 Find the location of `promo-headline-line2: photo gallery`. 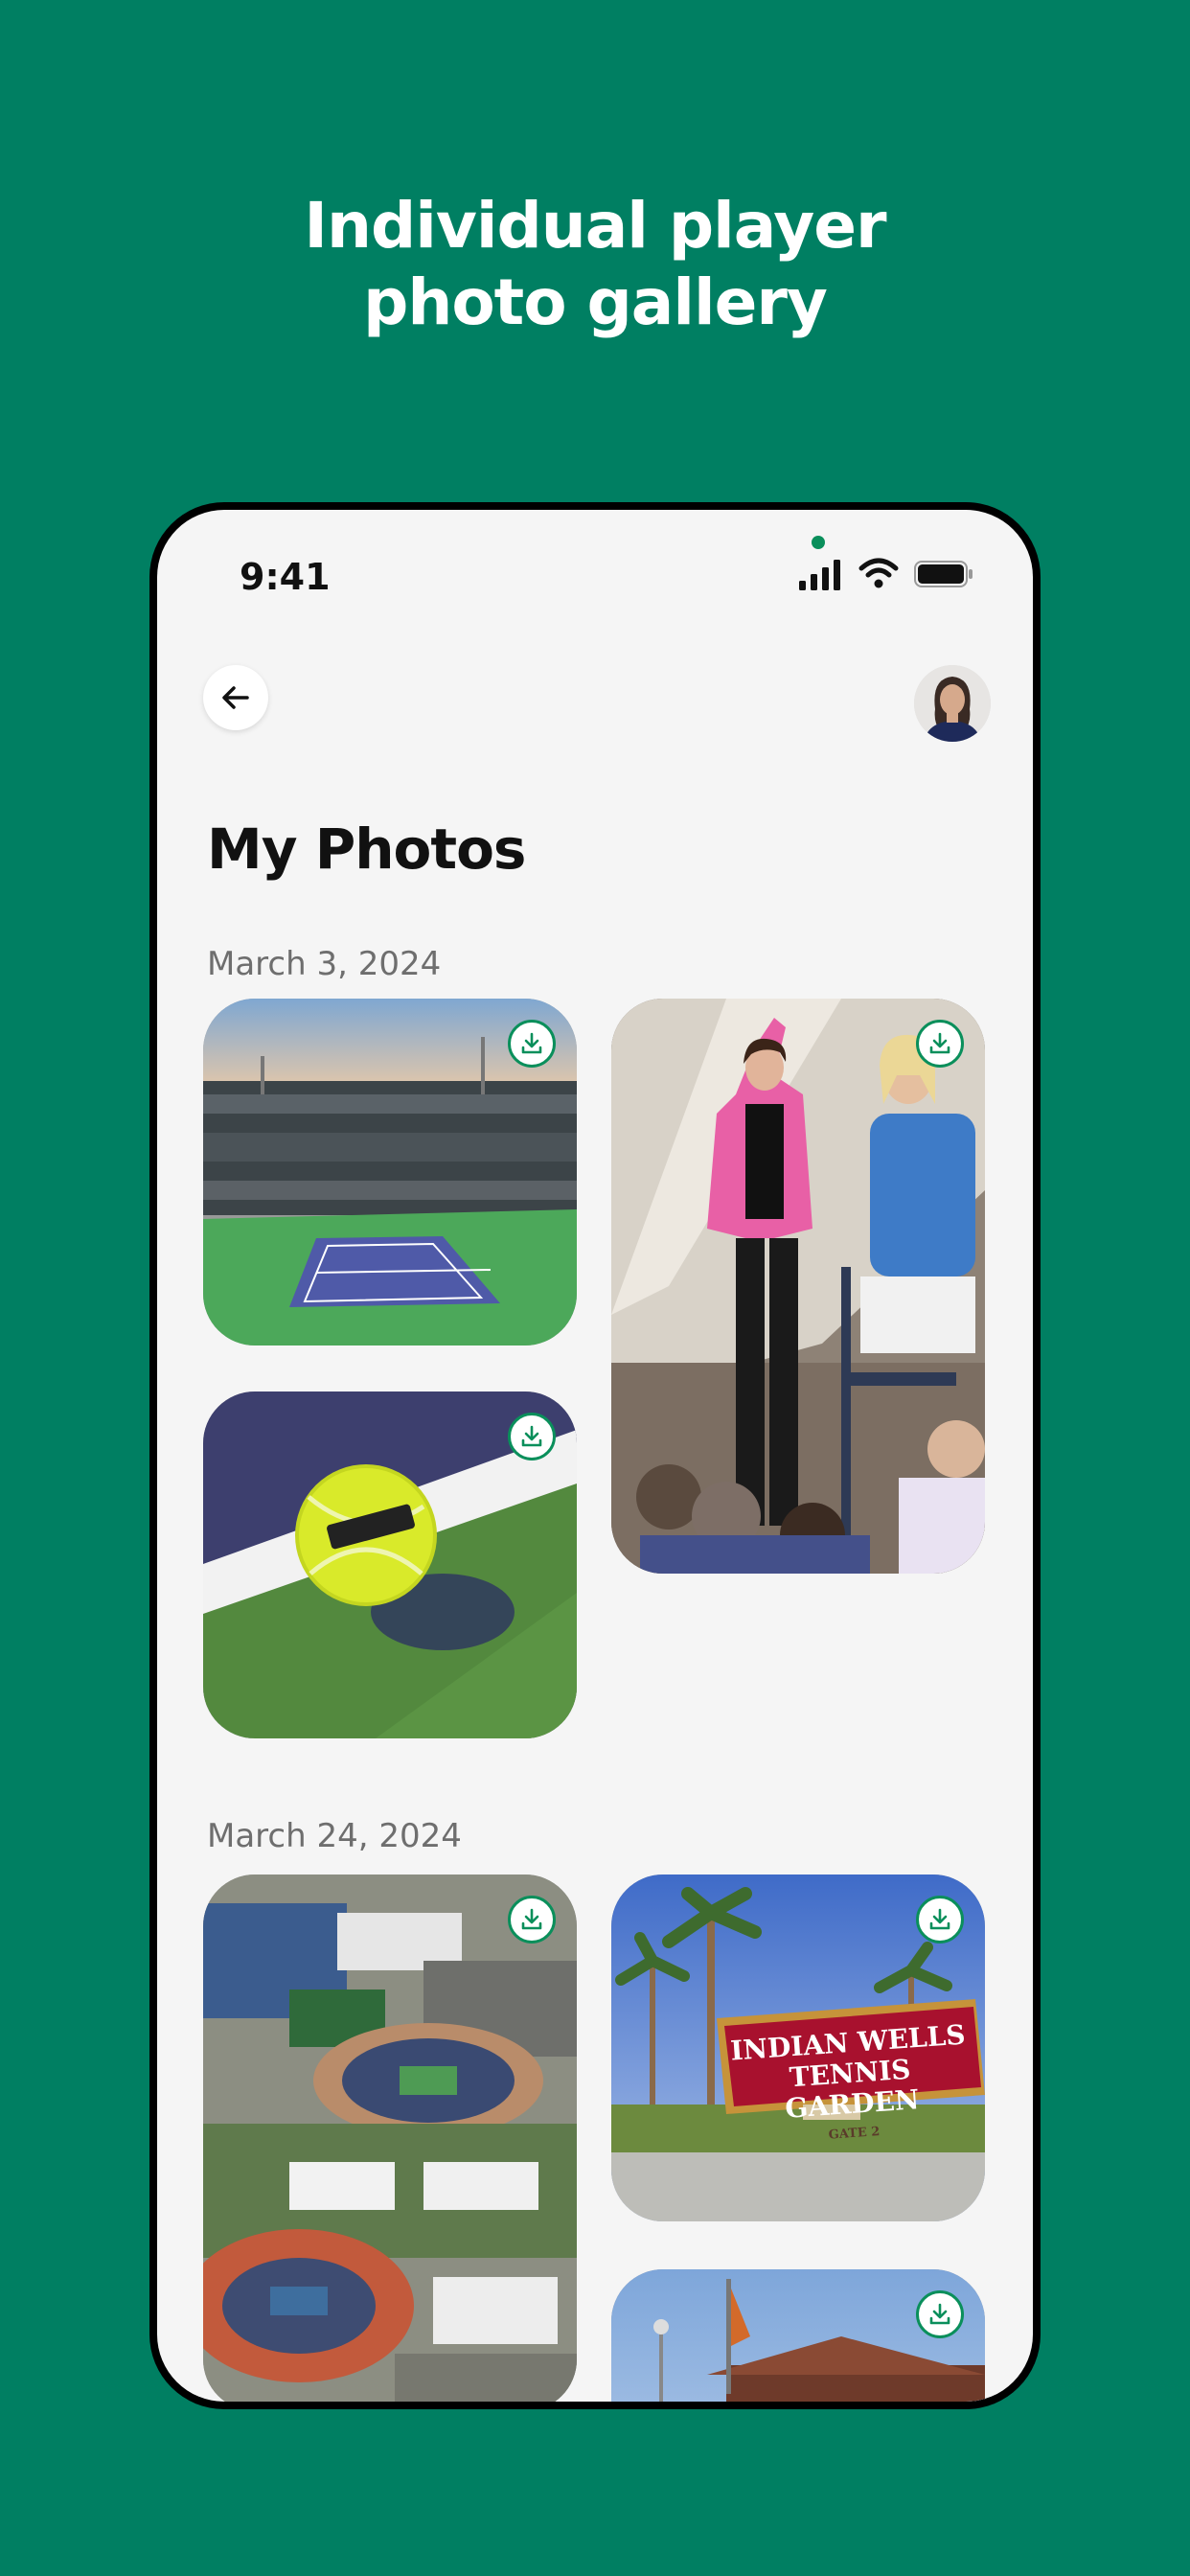

promo-headline-line2: photo gallery is located at coordinates (595, 302).